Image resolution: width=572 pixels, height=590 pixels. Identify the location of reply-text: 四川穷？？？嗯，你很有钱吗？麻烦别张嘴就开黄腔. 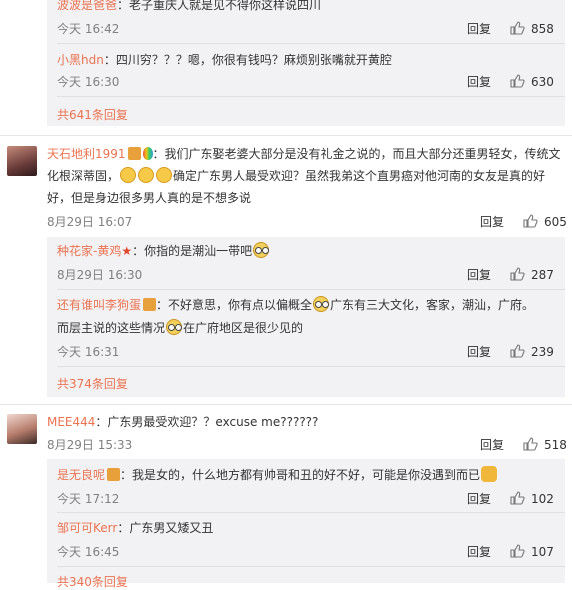
(253, 60).